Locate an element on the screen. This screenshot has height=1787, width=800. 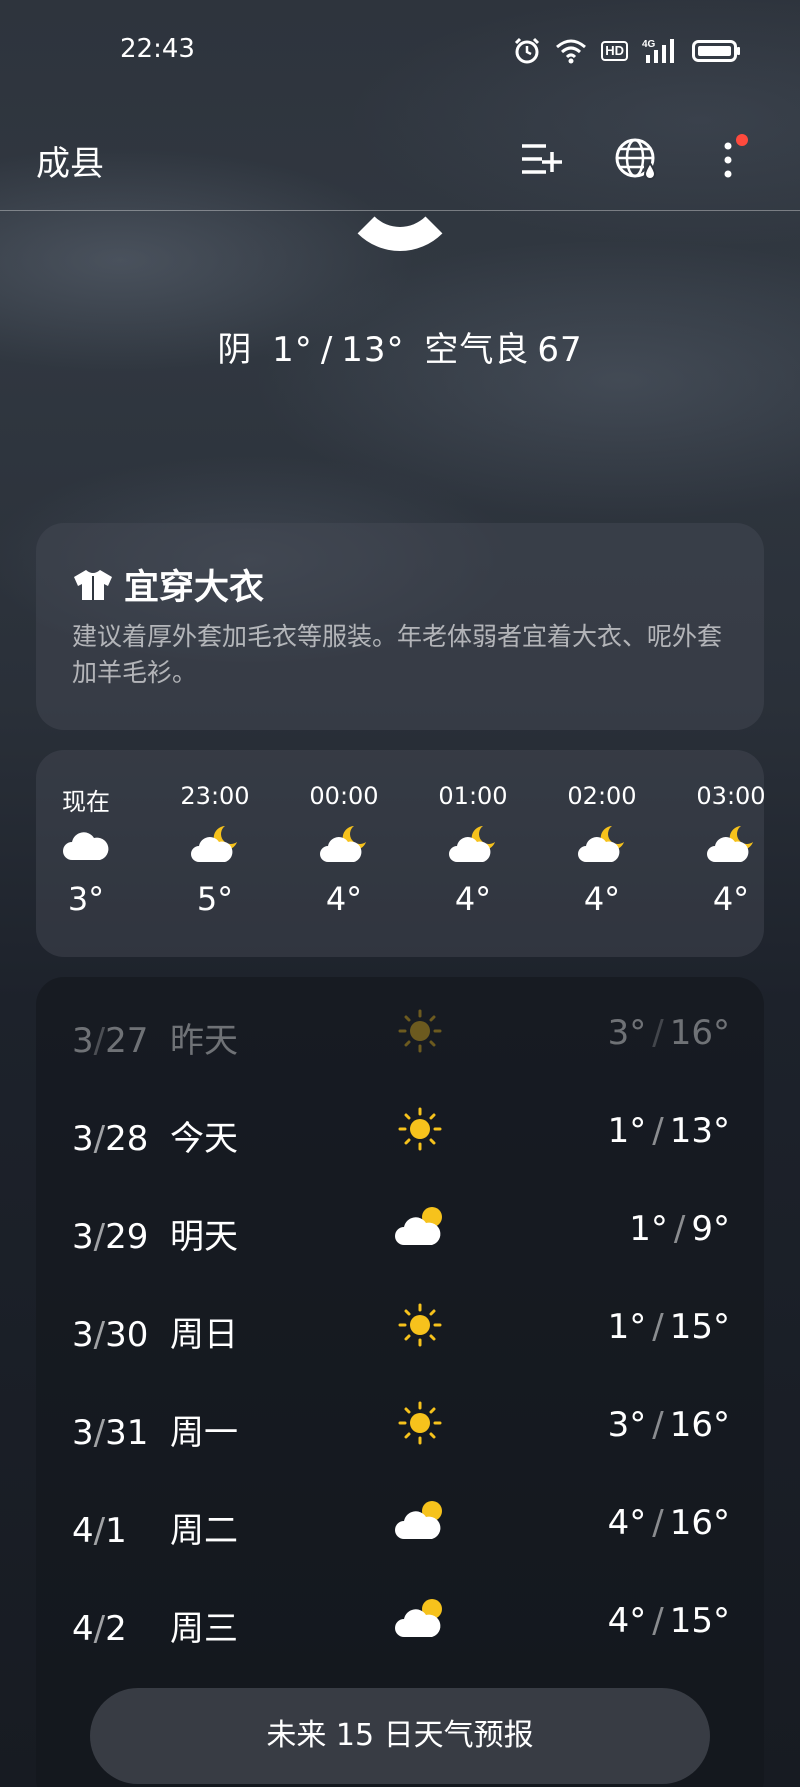
add-city-button is located at coordinates (542, 160).